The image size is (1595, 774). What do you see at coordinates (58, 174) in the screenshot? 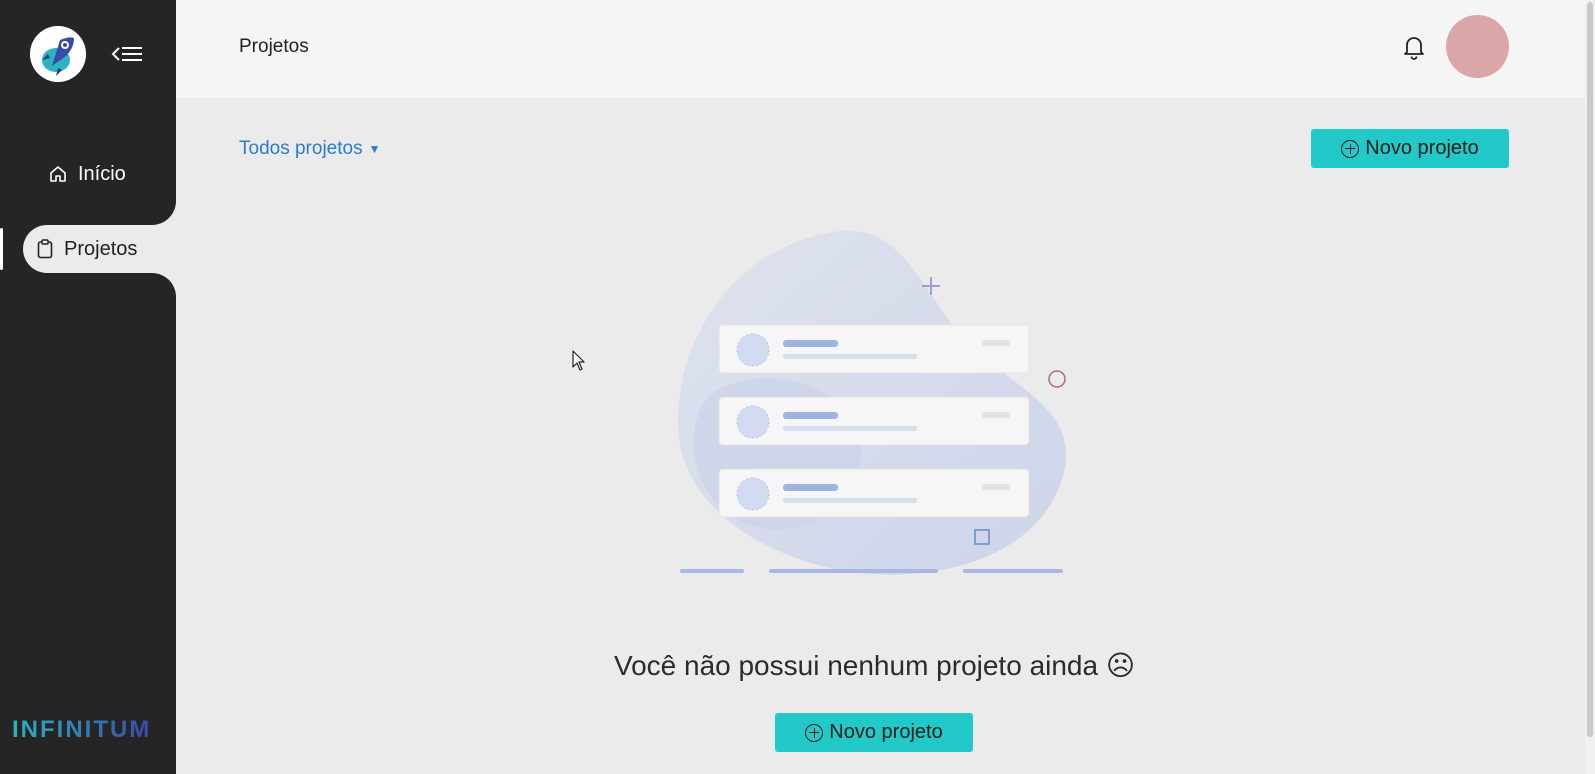
I see `home-icon` at bounding box center [58, 174].